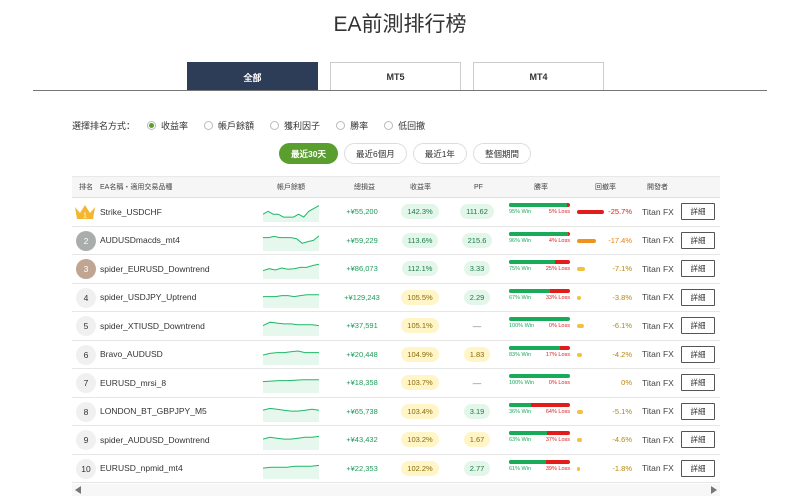  What do you see at coordinates (557, 269) in the screenshot?
I see `loss-label: 25% Loss` at bounding box center [557, 269].